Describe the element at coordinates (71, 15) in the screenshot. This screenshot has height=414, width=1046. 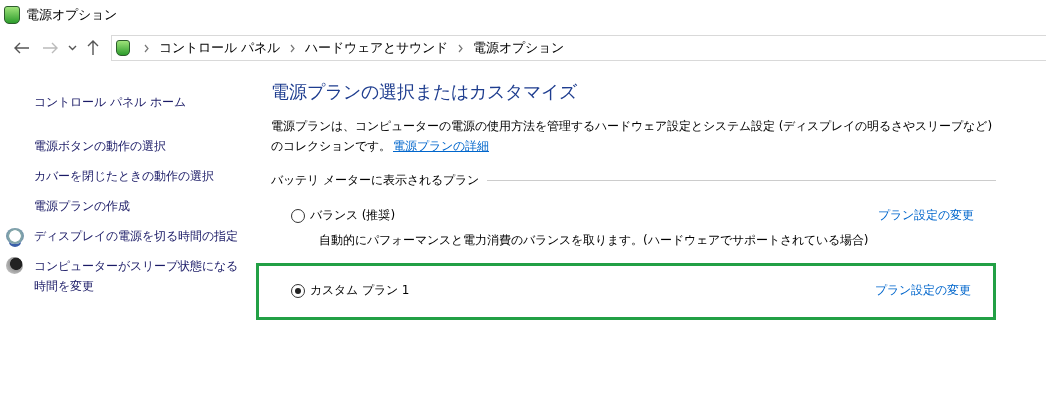
I see `window-title: 電源オプション` at that location.